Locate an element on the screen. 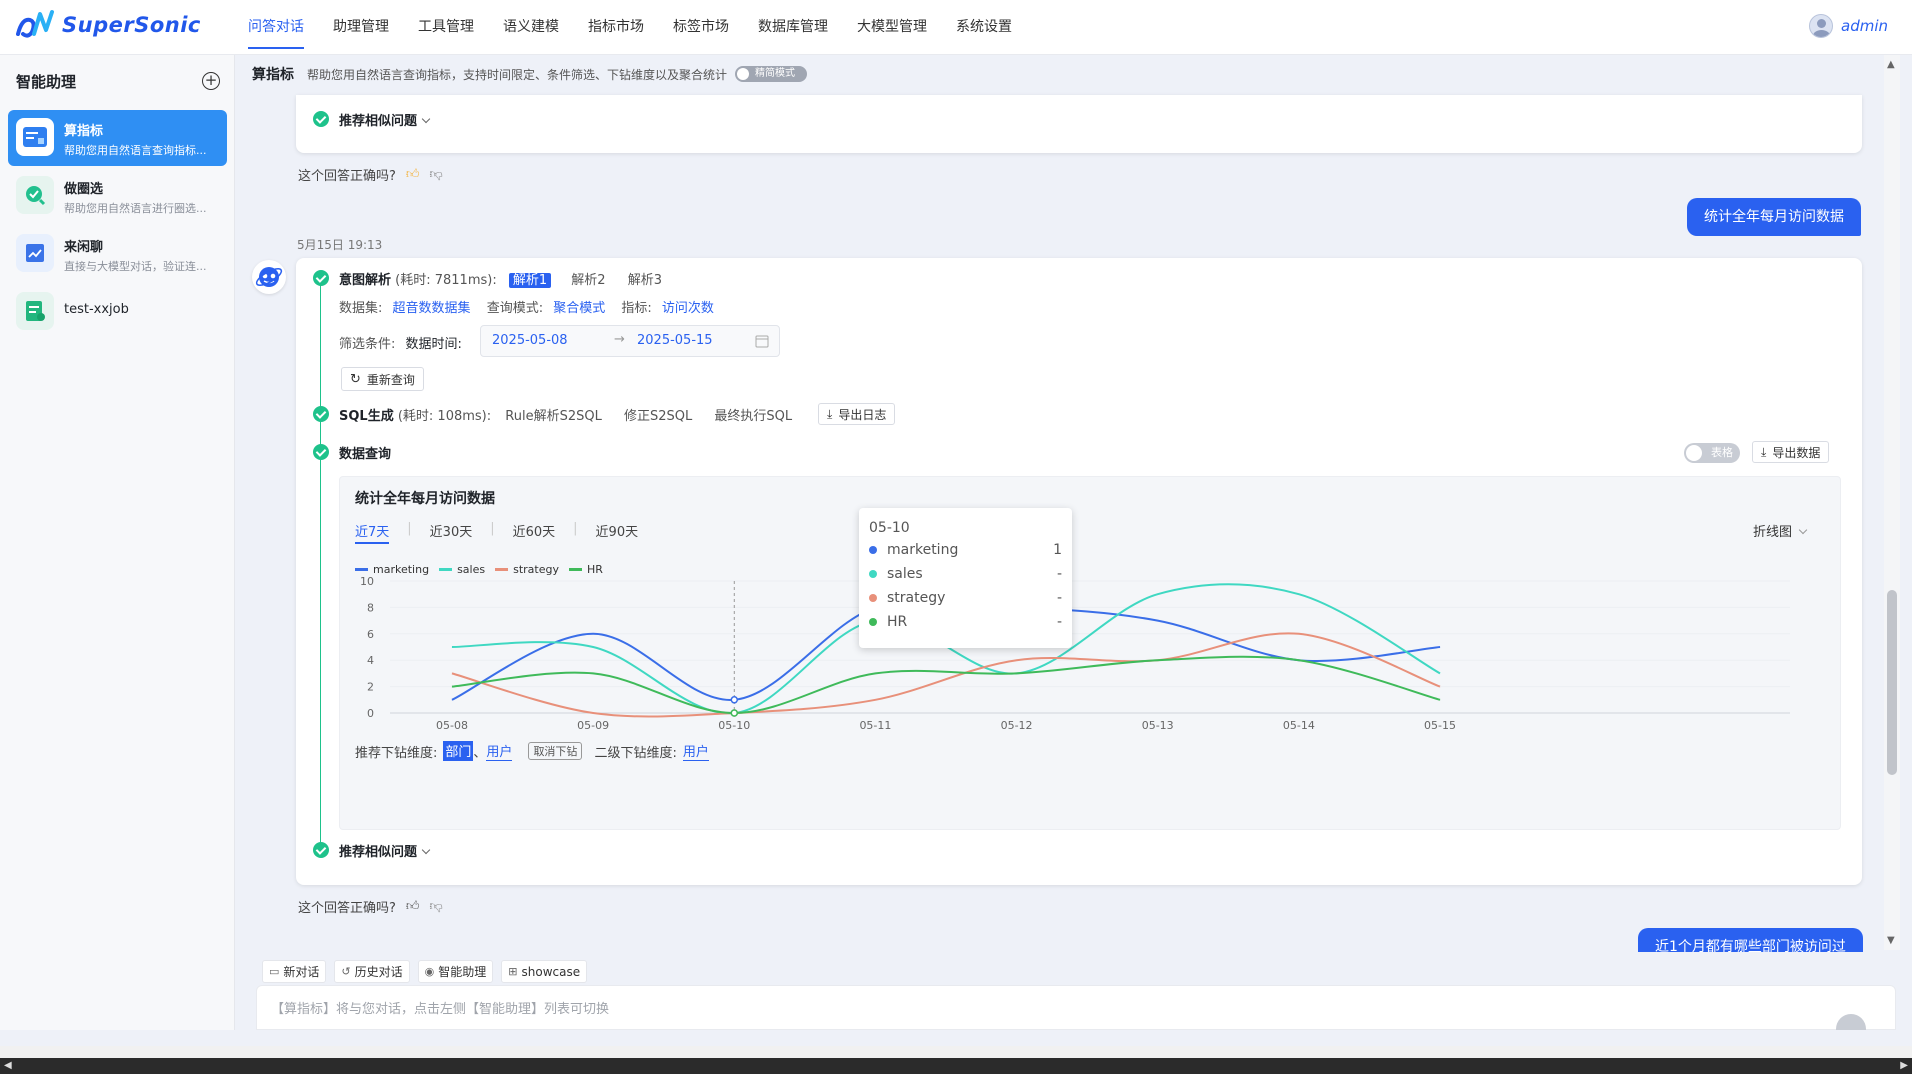 Image resolution: width=1912 pixels, height=1074 pixels. scroll-left-icon: ◀ is located at coordinates (8, 1065).